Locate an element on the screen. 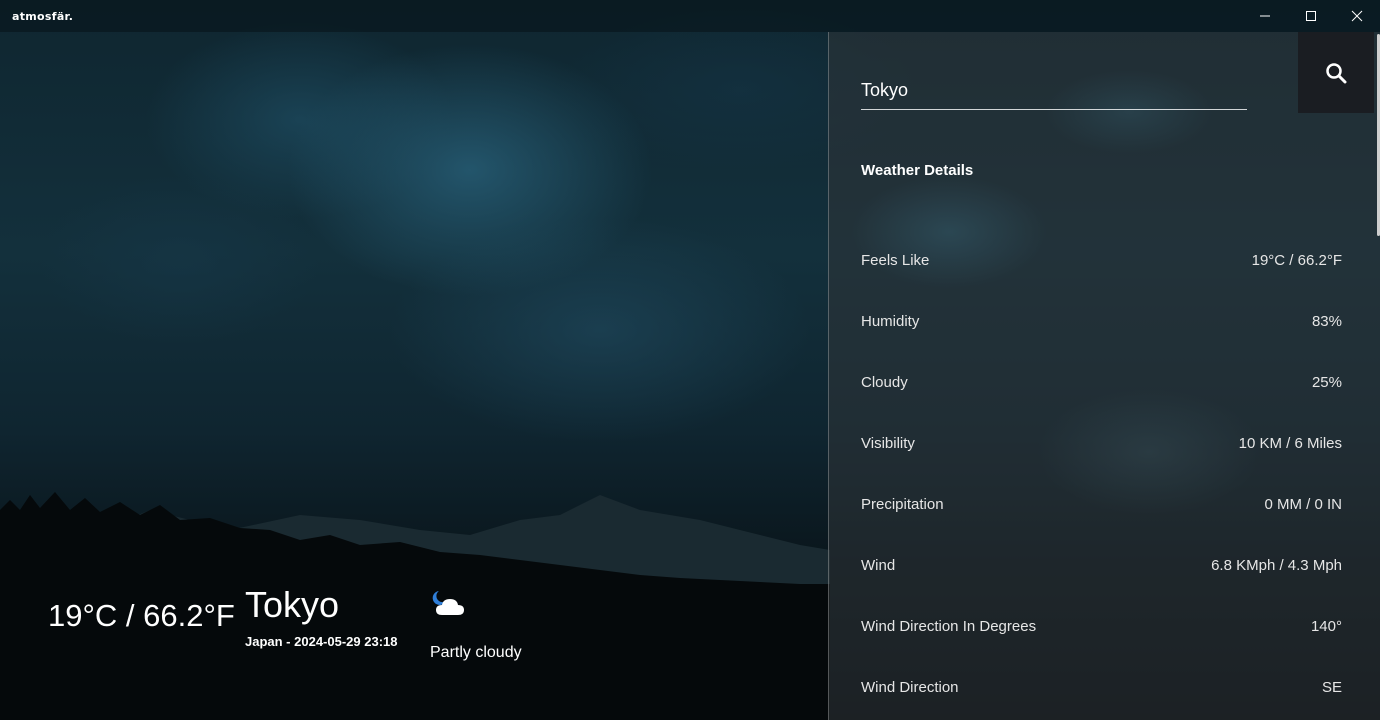  detail-value: 0 MM / 0 IN is located at coordinates (1303, 504).